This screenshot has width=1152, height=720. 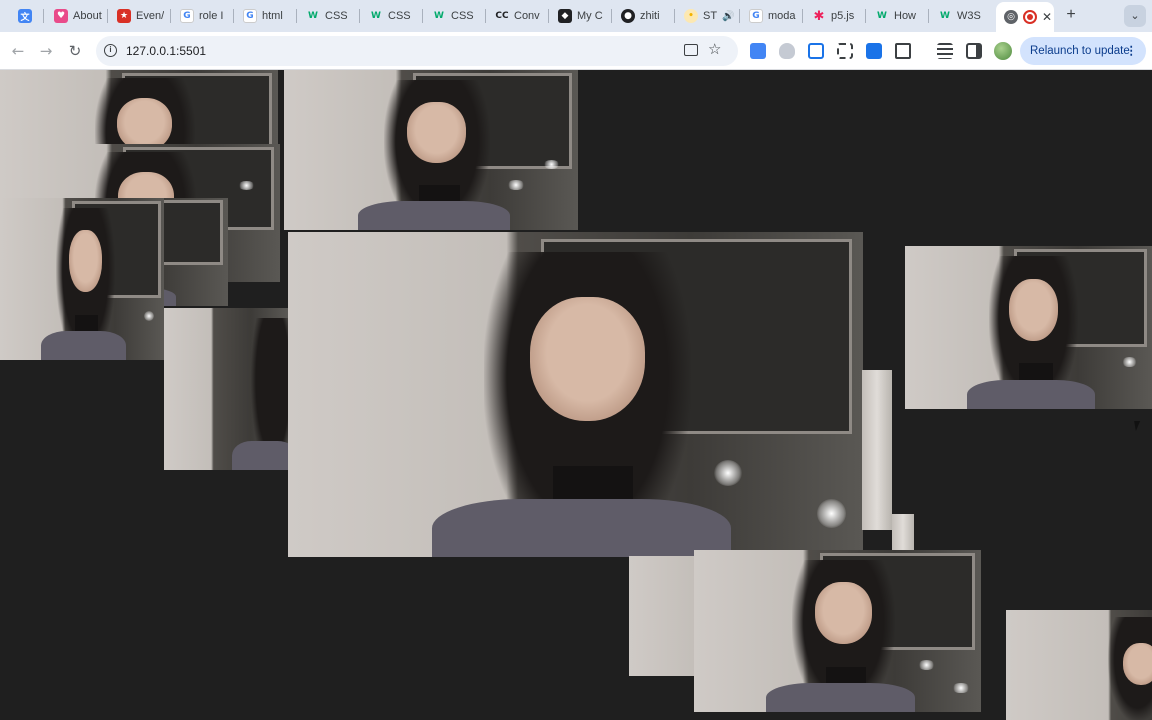 What do you see at coordinates (1071, 15) in the screenshot?
I see `new-tab-button: +` at bounding box center [1071, 15].